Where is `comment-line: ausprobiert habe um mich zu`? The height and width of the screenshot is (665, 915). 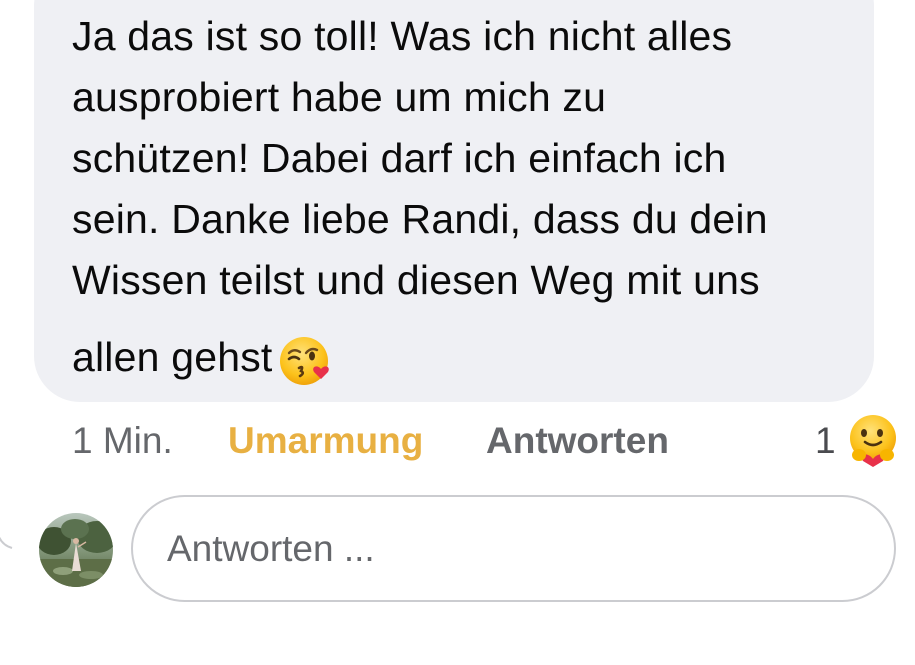 comment-line: ausprobiert habe um mich zu is located at coordinates (339, 97).